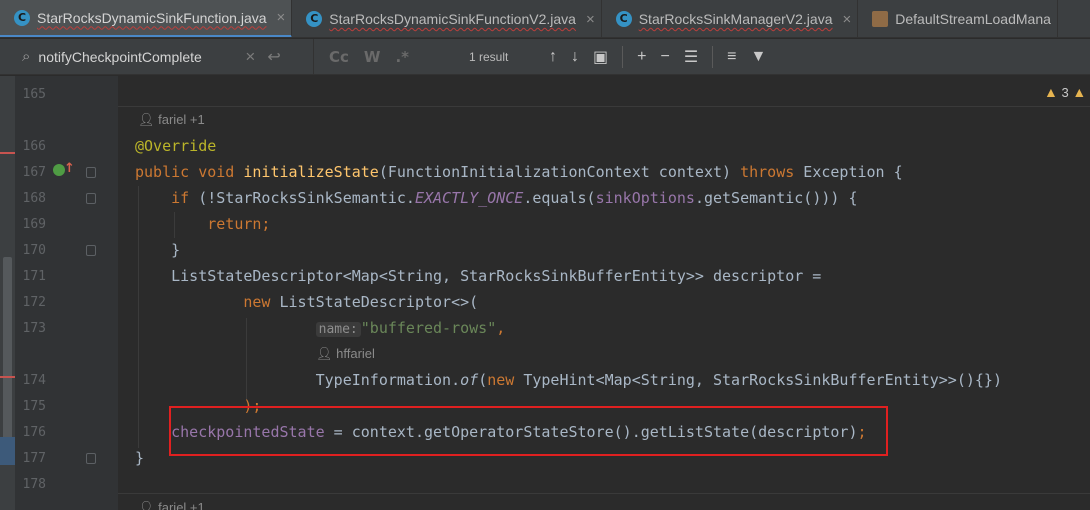 The height and width of the screenshot is (510, 1090). Describe the element at coordinates (152, 17) in the screenshot. I see `tab-label: StarRocksDynamicSinkFunction.java` at that location.